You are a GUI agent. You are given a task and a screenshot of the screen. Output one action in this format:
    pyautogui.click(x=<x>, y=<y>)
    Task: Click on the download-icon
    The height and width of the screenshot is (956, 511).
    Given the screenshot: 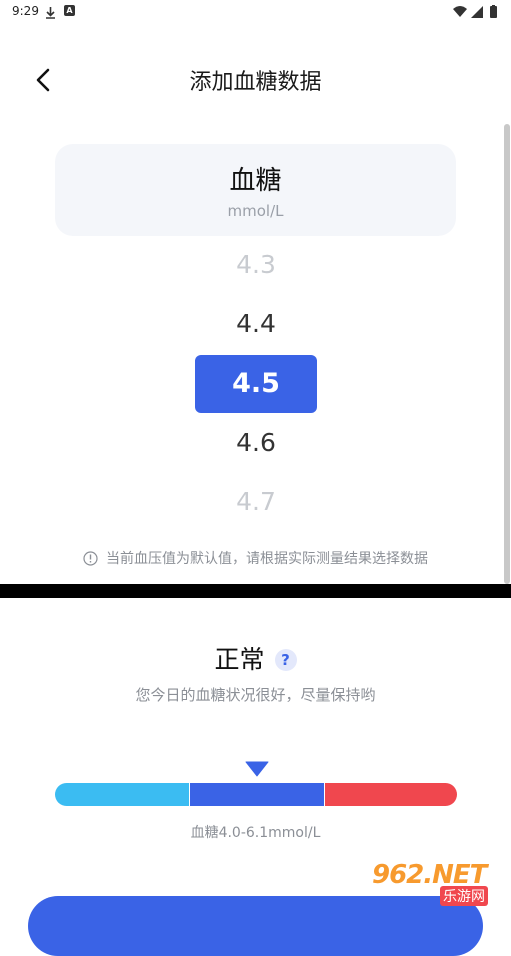 What is the action you would take?
    pyautogui.click(x=50, y=13)
    